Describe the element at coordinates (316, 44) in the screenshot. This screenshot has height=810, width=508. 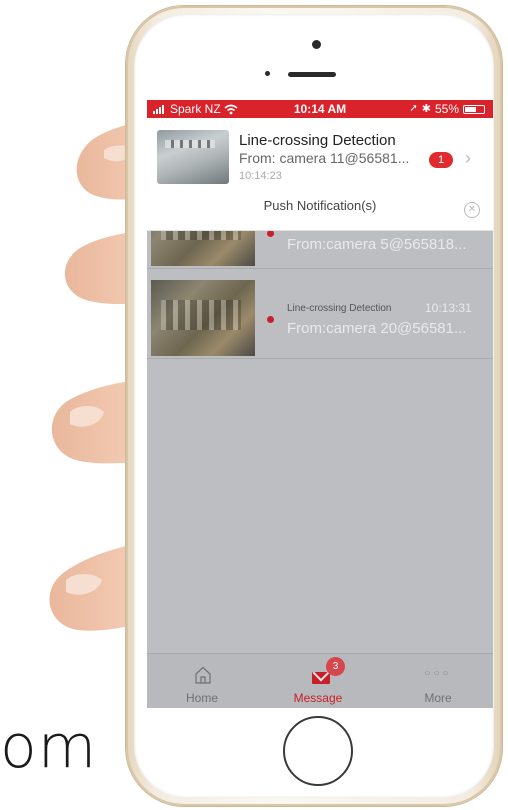
I see `front-camera-icon` at that location.